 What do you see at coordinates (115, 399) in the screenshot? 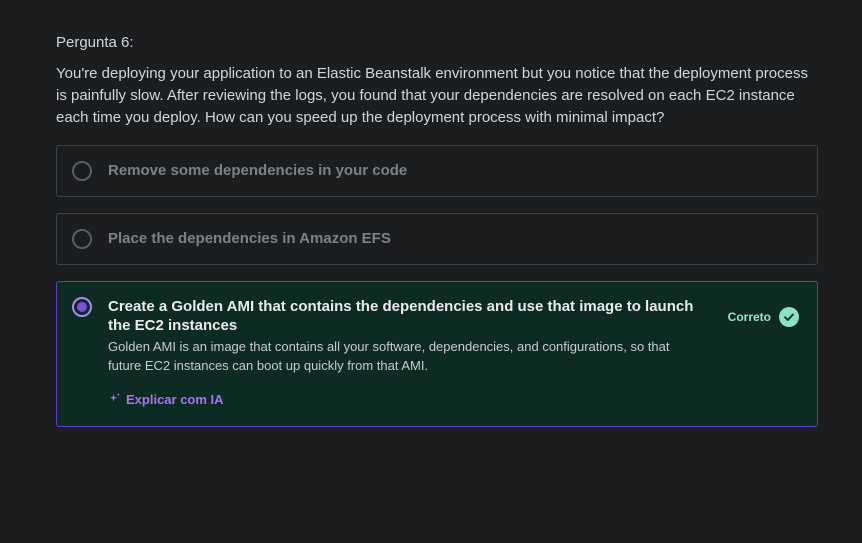
I see `sparkle-icon` at bounding box center [115, 399].